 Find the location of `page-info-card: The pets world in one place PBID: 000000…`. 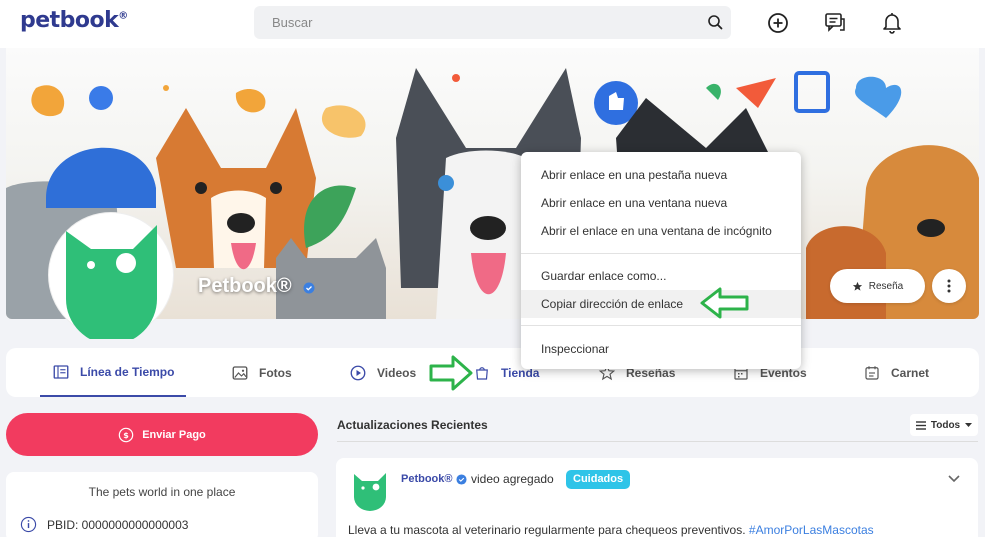

page-info-card: The pets world in one place PBID: 000000… is located at coordinates (162, 504).